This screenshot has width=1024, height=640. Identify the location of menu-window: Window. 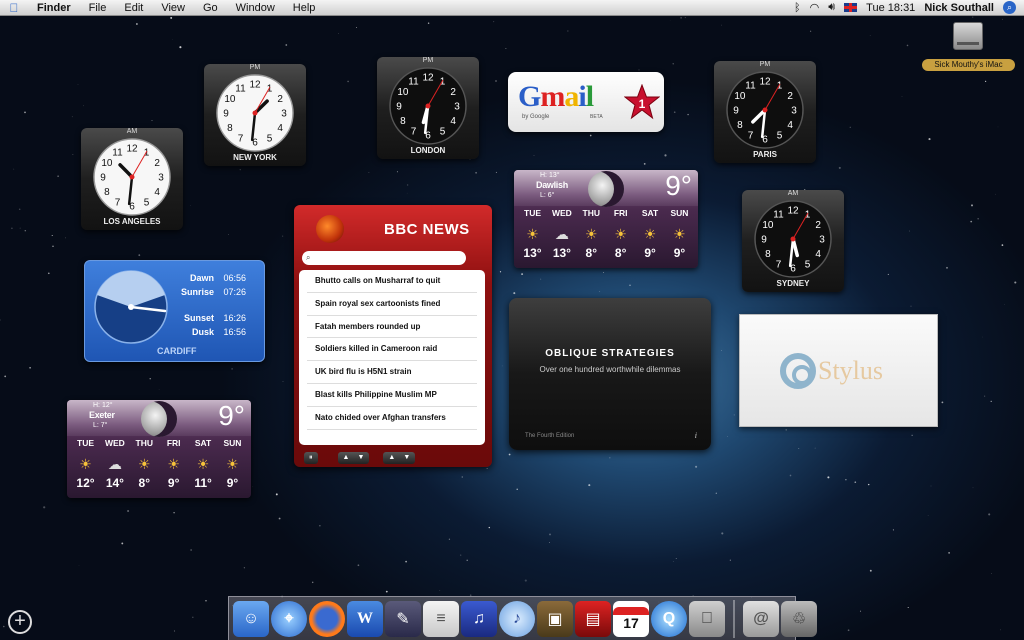
(255, 8).